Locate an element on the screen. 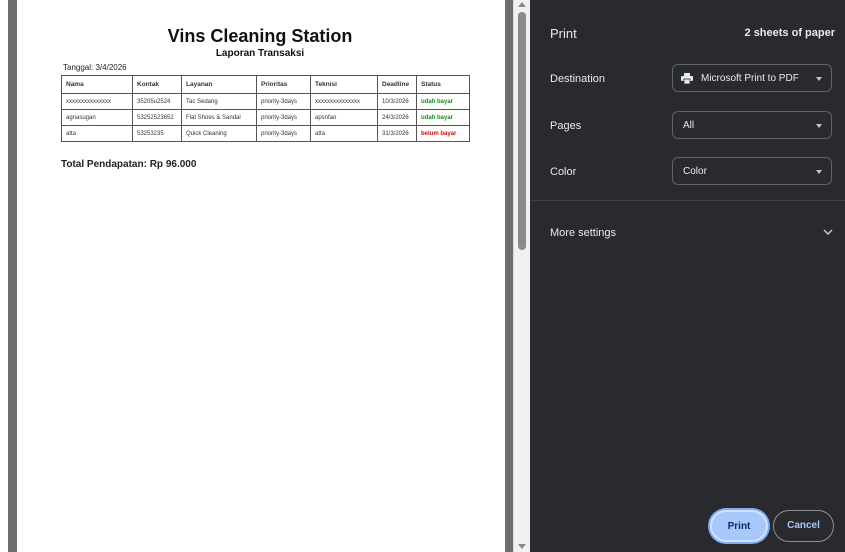  preview-scrollbar is located at coordinates (522, 276).